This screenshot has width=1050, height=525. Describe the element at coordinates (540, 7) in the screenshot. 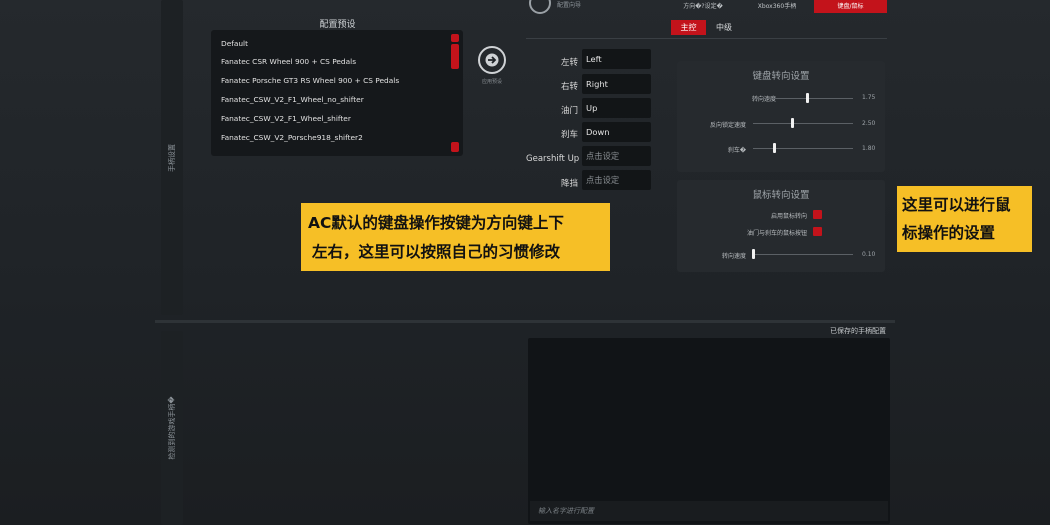

I see `wizard-logo-icon` at that location.